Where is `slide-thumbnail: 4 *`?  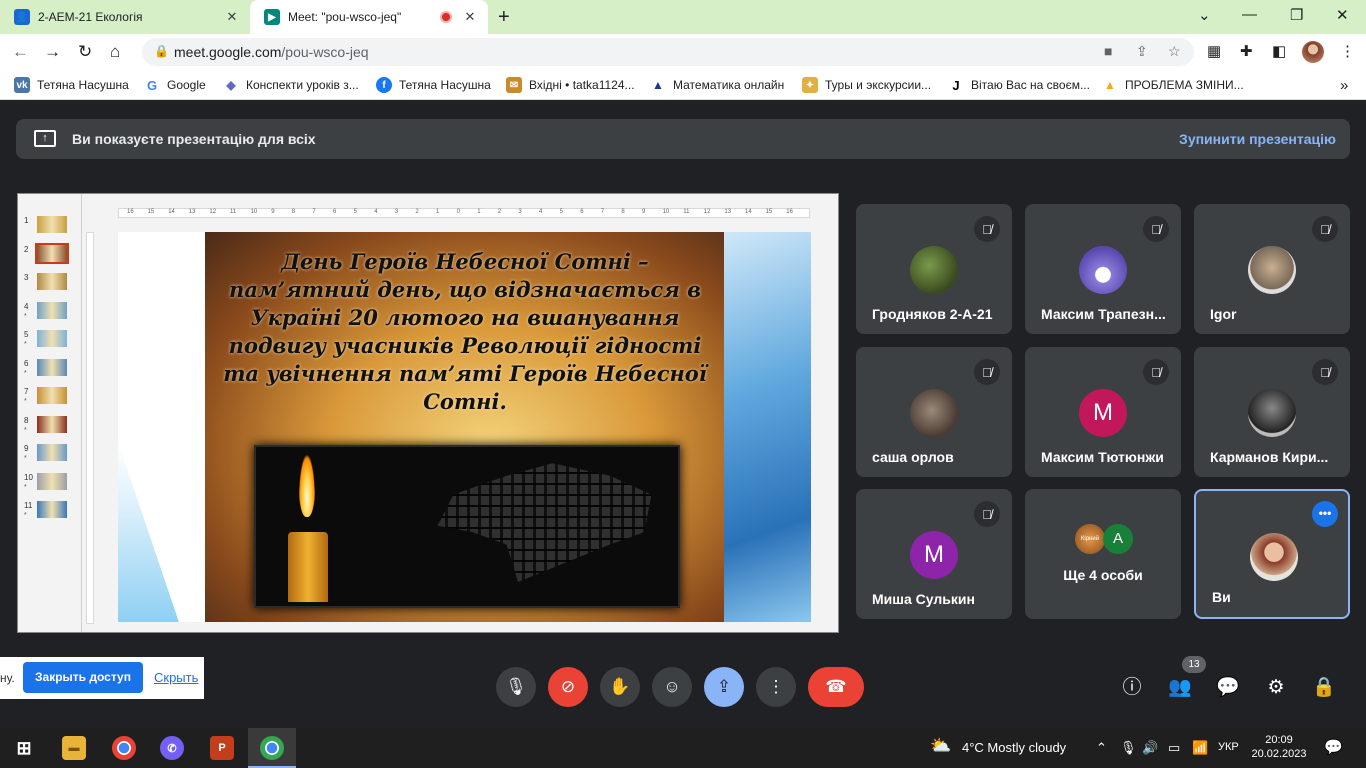 slide-thumbnail: 4 * is located at coordinates (50, 311).